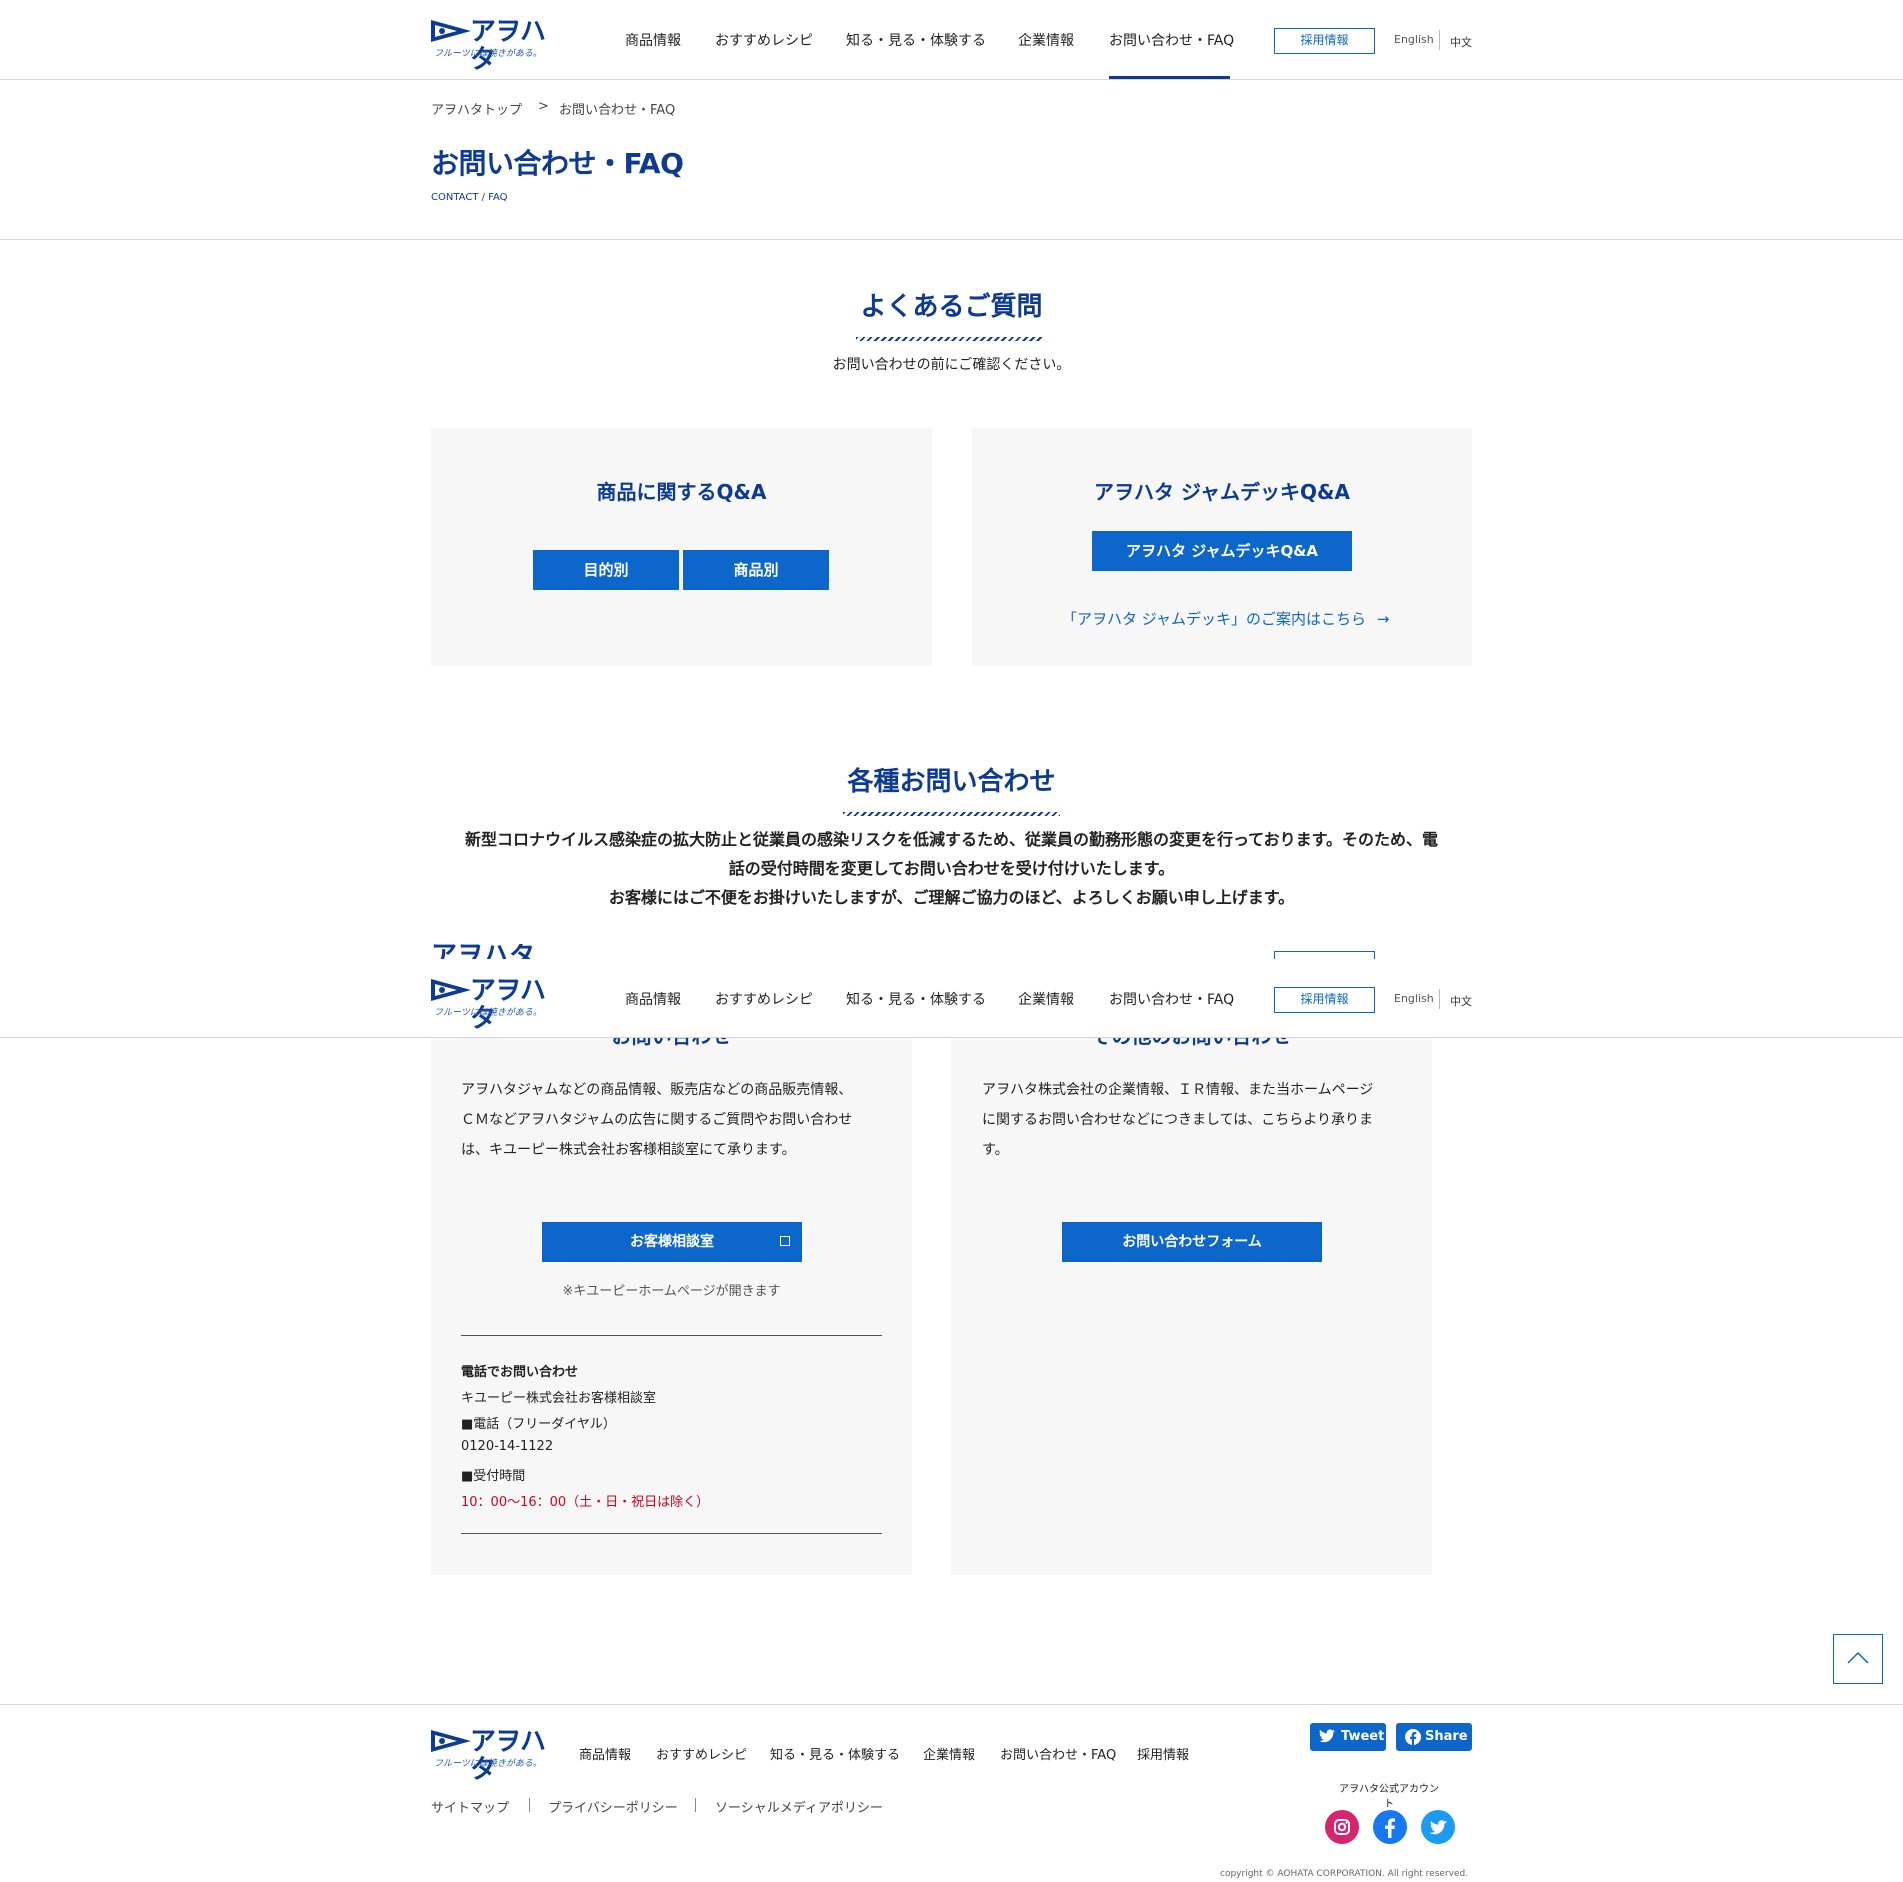 This screenshot has height=1882, width=1903. I want to click on page-title: お問い合わせ・FAQ, so click(557, 163).